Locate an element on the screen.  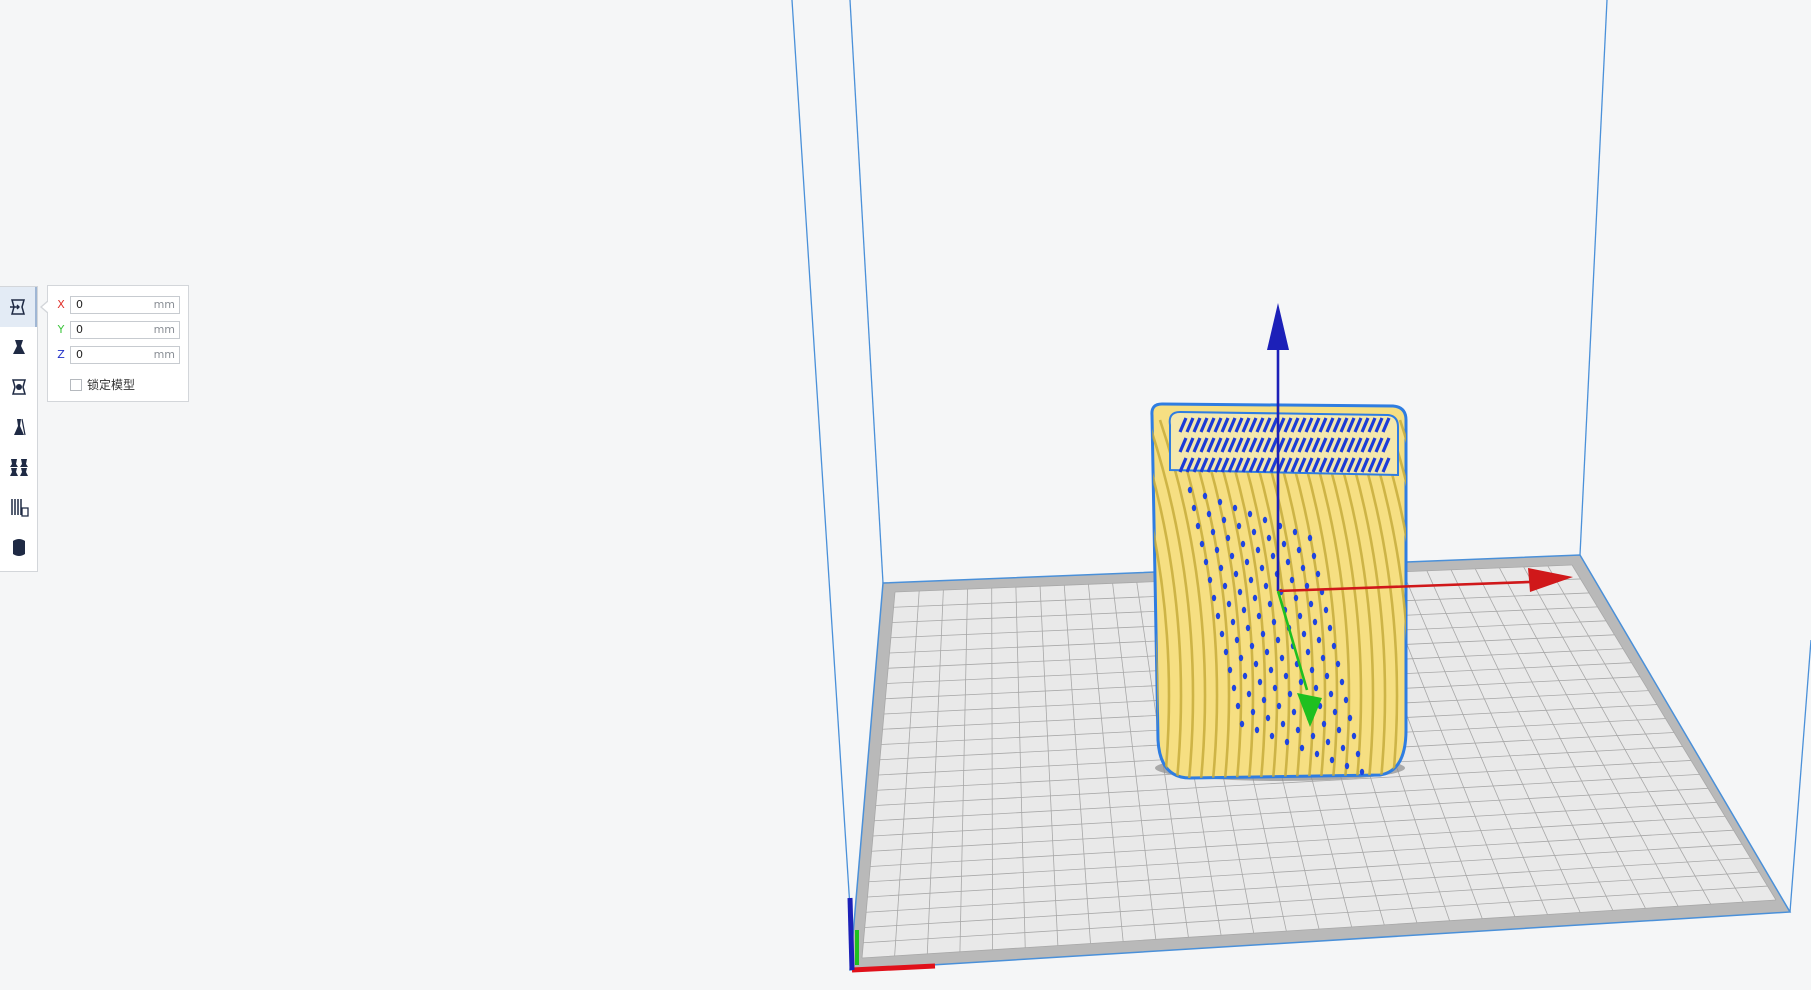
lock-model-checkbox-box is located at coordinates (76, 385).